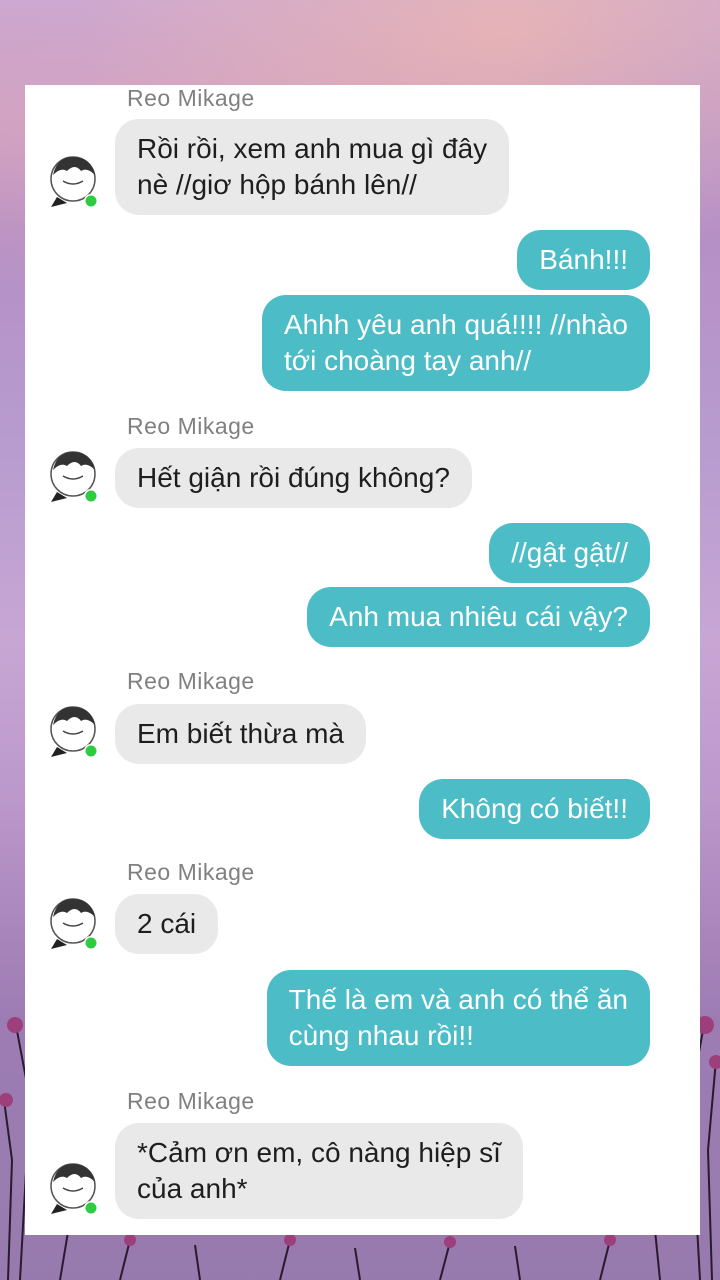 The image size is (720, 1280). Describe the element at coordinates (569, 553) in the screenshot. I see `message-bubble-outgoing: //gật gật//` at that location.